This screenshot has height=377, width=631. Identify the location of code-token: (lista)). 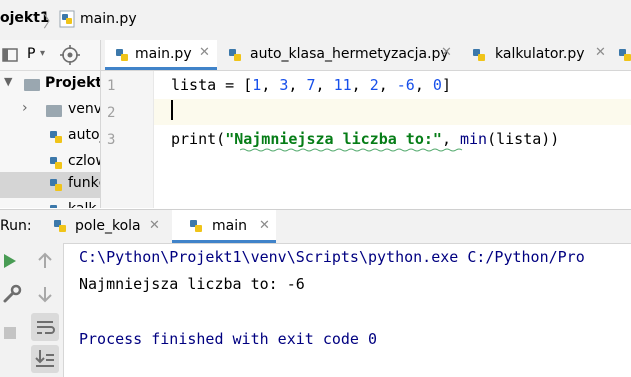
(523, 139).